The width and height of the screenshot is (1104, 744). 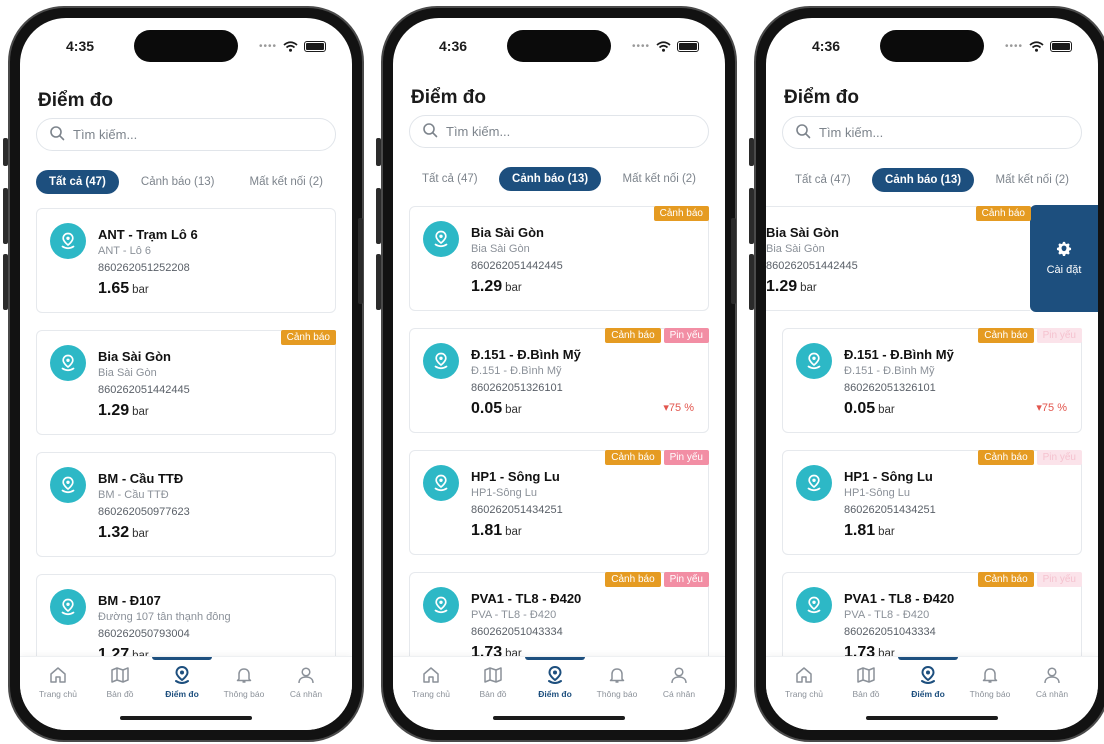 I want to click on trend-value: 75 %, so click(x=681, y=408).